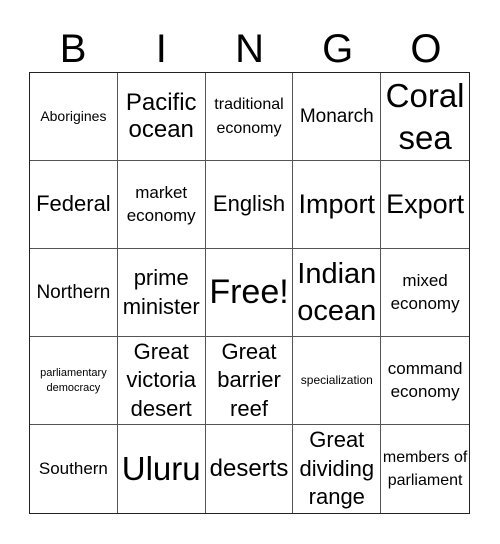 The width and height of the screenshot is (500, 544). I want to click on bingo-cell: command economy, so click(425, 381).